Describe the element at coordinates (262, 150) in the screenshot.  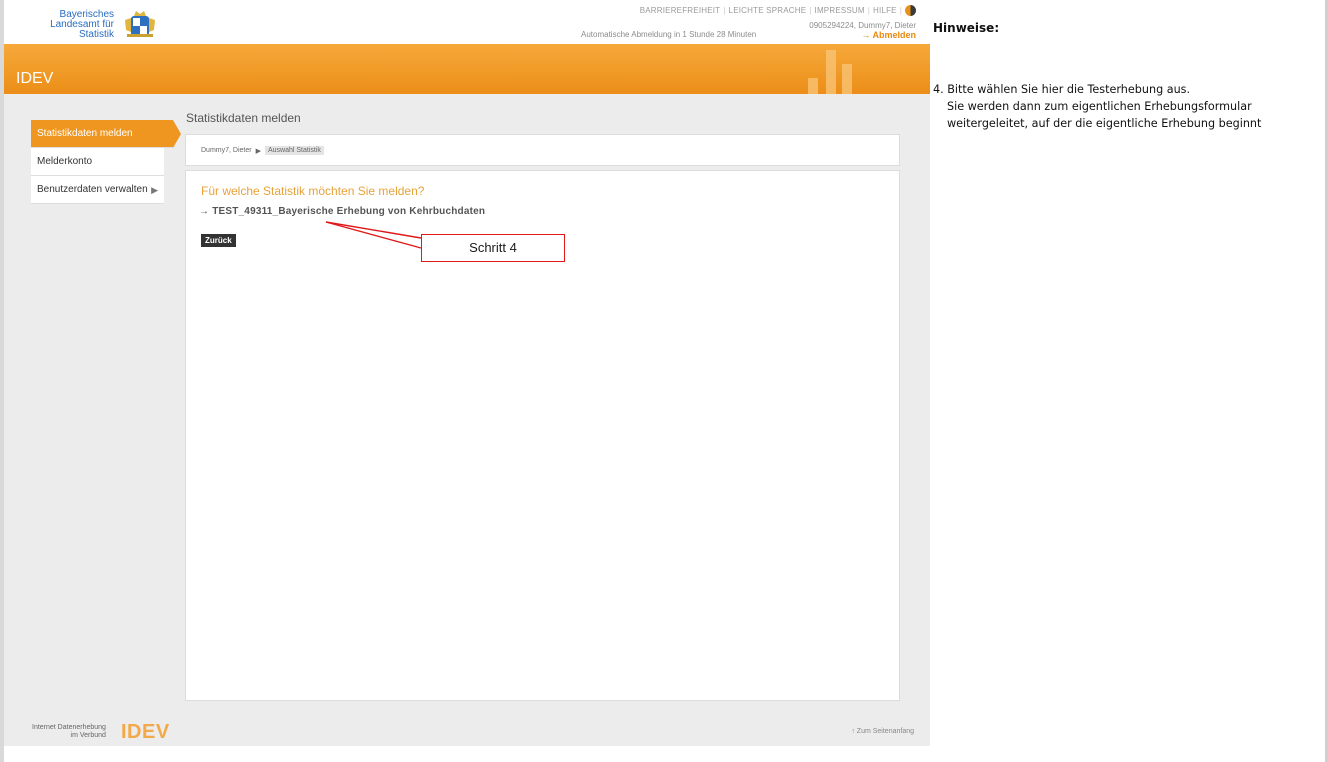
I see `breadcrumb: Dummy7, Dieter ▶ Auswahl Statistik` at that location.